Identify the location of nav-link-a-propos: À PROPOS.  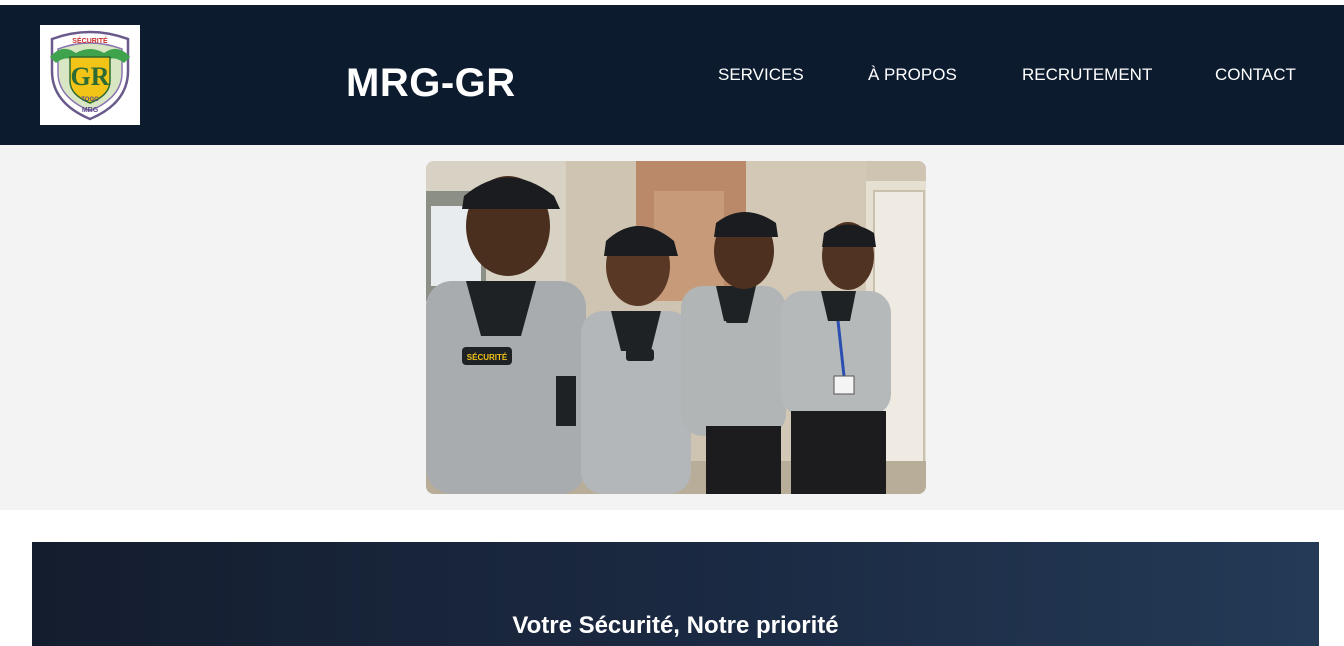
(912, 75).